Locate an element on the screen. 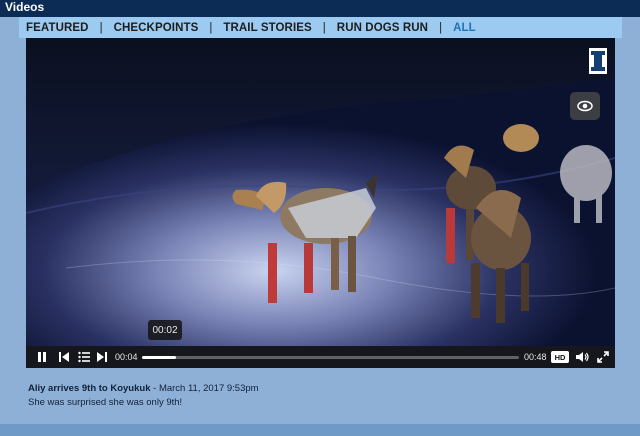  progress-fill is located at coordinates (159, 357).